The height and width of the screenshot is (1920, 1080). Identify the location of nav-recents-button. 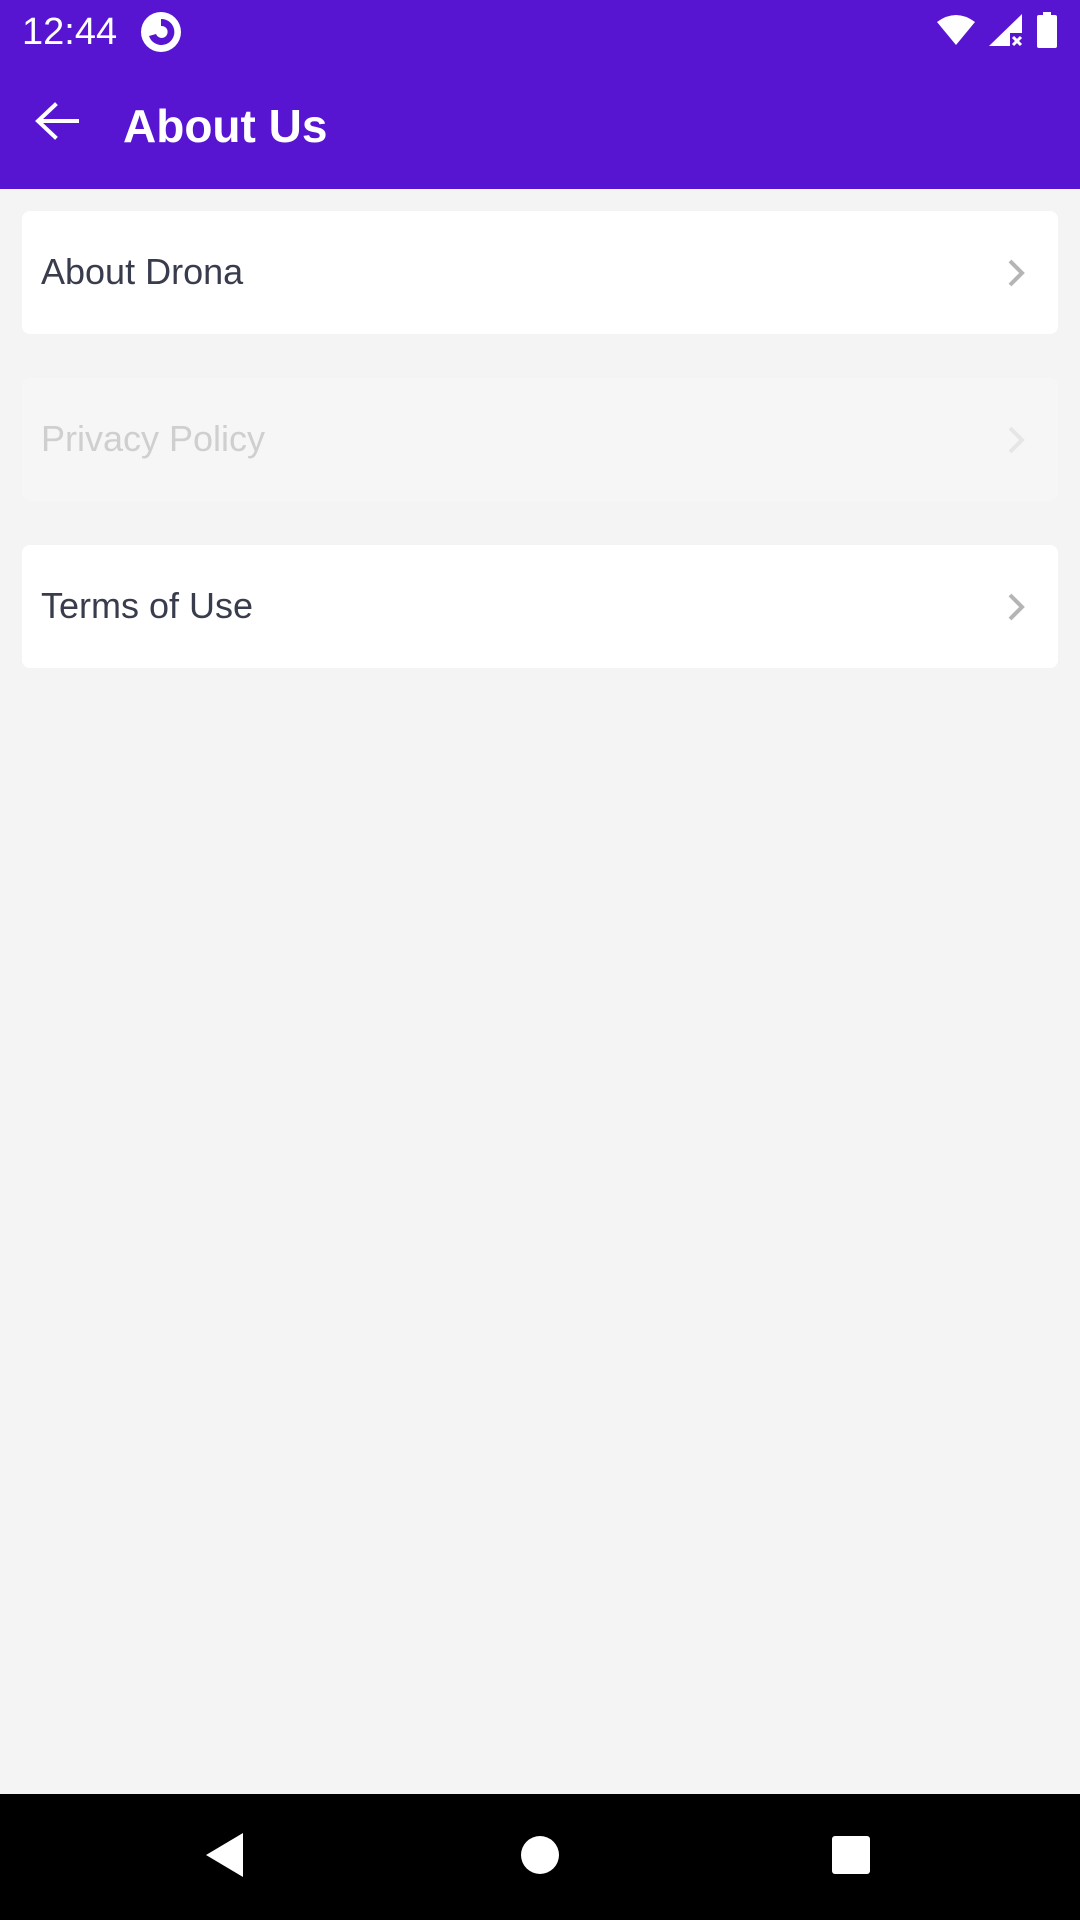
(851, 1857).